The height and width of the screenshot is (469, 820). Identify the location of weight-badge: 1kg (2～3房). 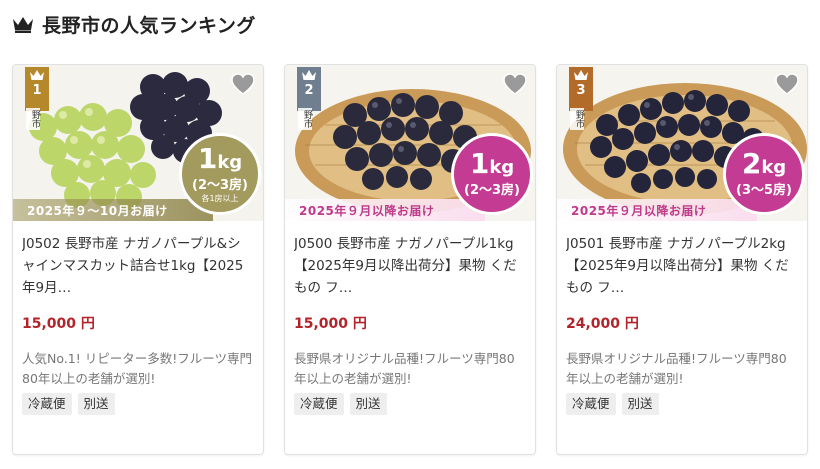
(492, 174).